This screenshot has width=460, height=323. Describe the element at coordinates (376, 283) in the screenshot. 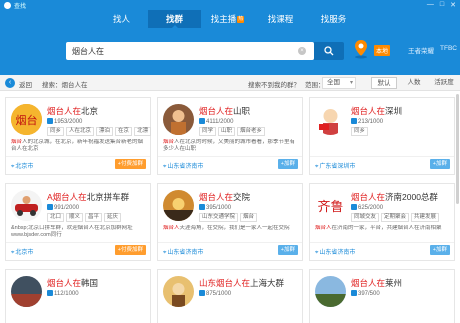

I see `group-name: 烟台人在莱州` at that location.